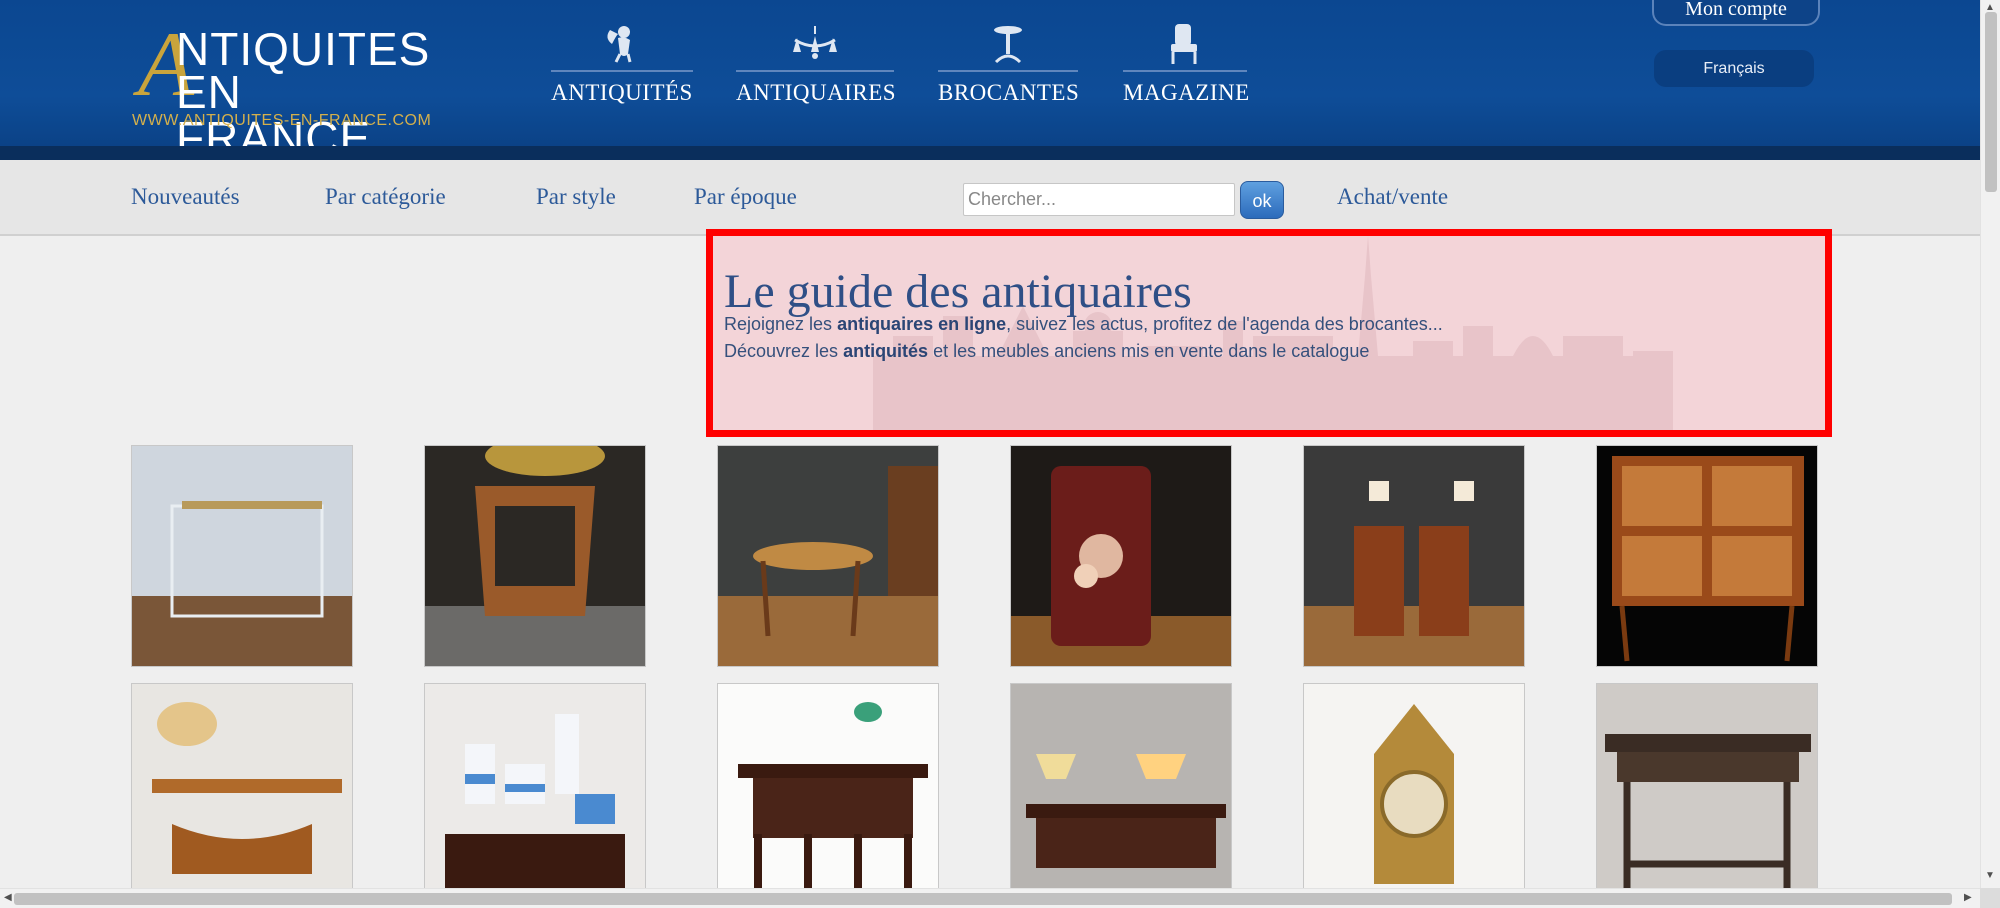 The image size is (2000, 908). Describe the element at coordinates (816, 92) in the screenshot. I see `nav-label: ANTIQUAIRES` at that location.